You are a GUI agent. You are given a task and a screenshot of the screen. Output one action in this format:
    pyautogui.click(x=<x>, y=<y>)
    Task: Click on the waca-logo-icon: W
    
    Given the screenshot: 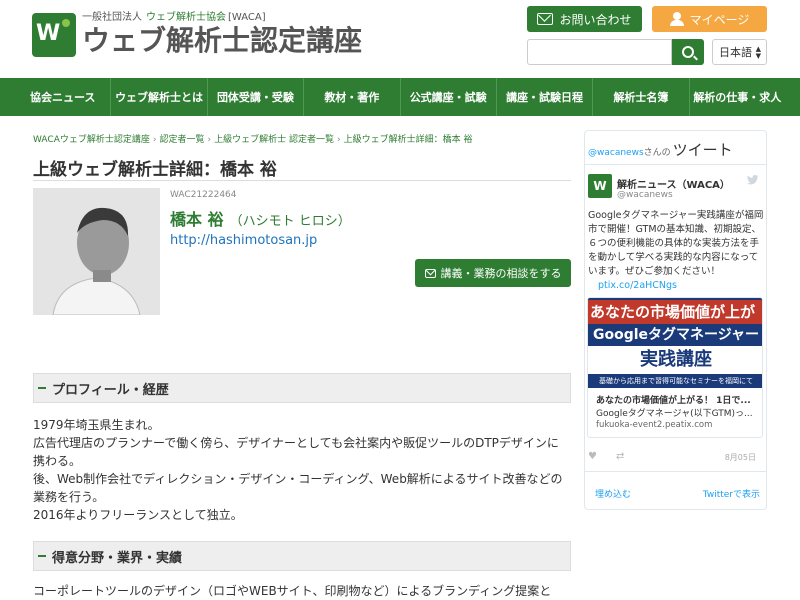 What is the action you would take?
    pyautogui.click(x=54, y=35)
    